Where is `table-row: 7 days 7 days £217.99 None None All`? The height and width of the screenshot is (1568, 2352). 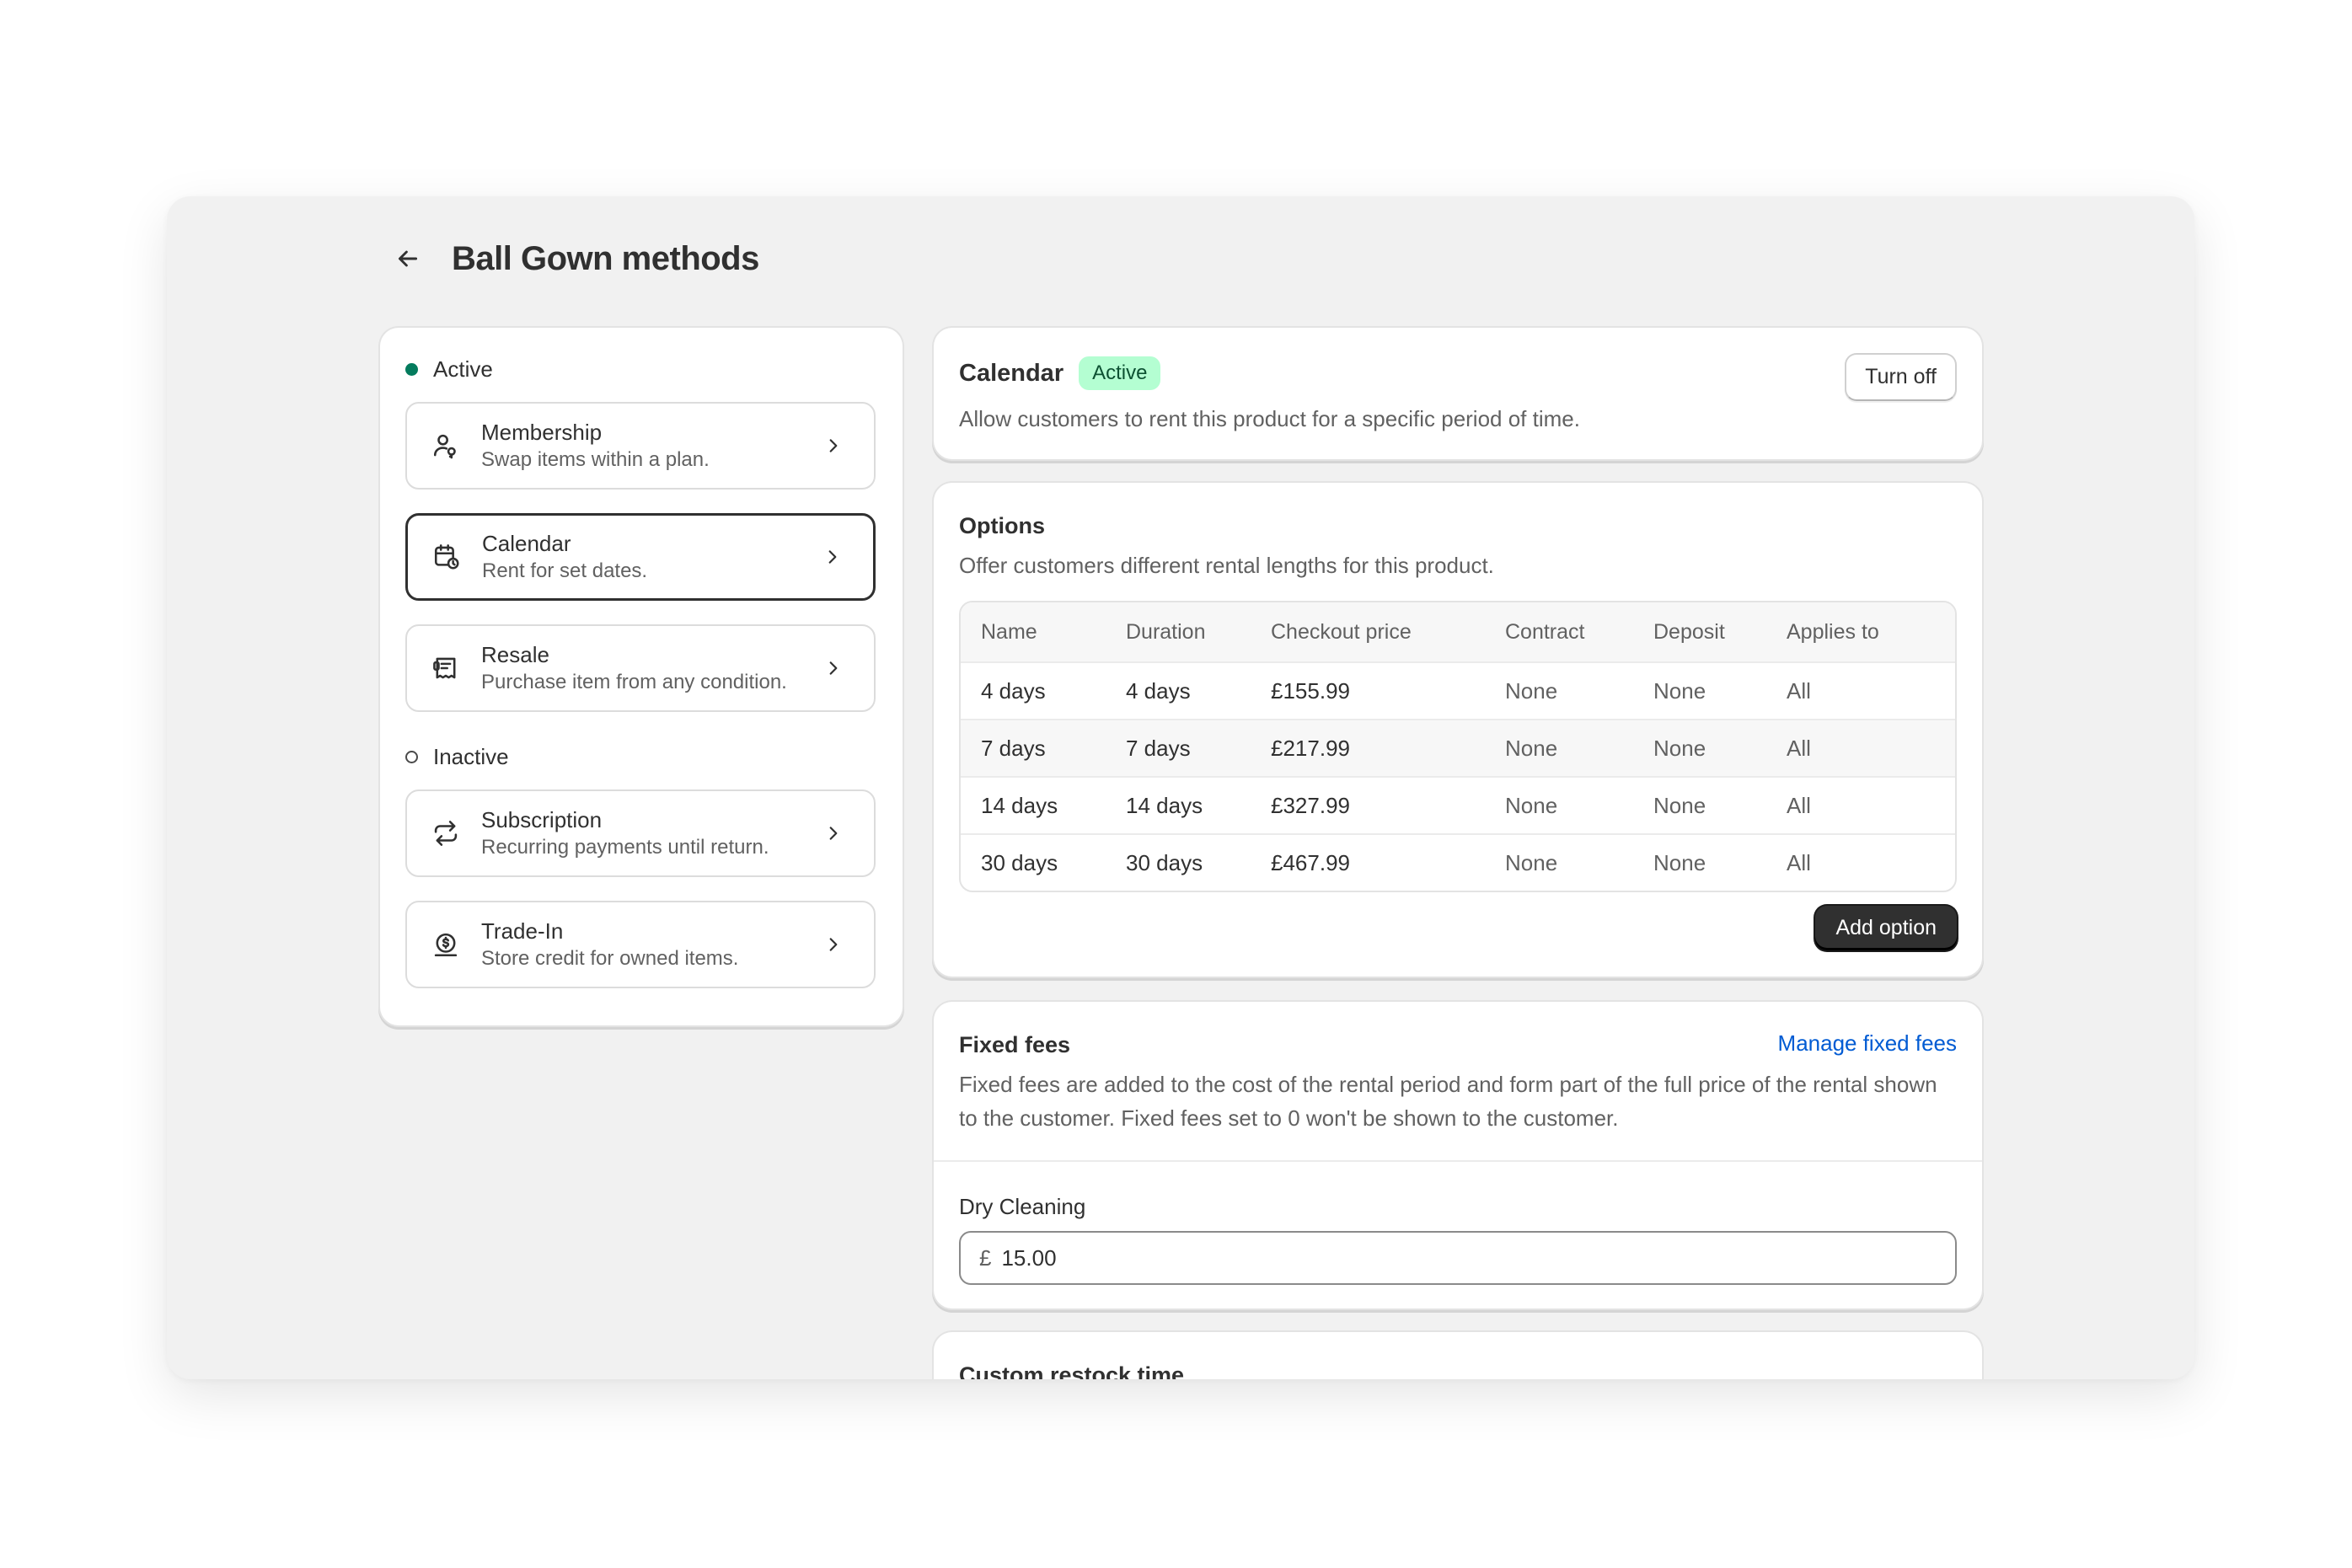
table-row: 7 days 7 days £217.99 None None All is located at coordinates (1458, 747).